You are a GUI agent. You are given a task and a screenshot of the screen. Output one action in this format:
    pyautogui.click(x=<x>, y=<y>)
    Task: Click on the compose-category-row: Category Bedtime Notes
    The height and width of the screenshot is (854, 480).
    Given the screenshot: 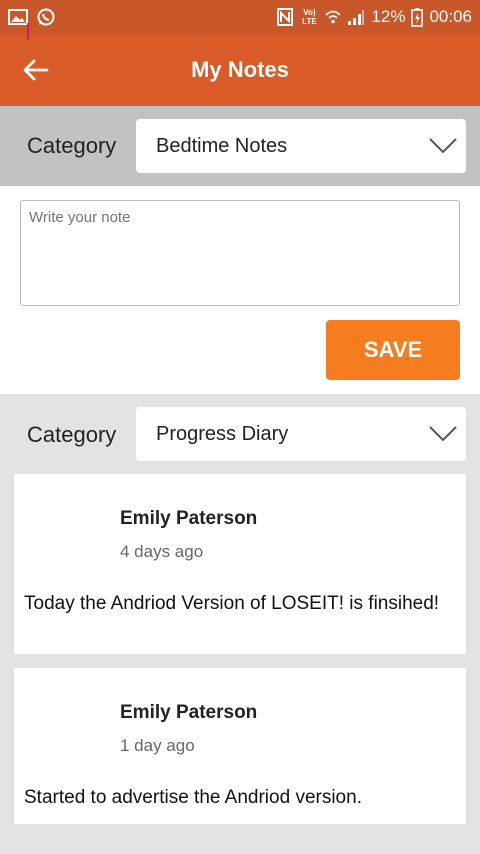 What is the action you would take?
    pyautogui.click(x=240, y=146)
    